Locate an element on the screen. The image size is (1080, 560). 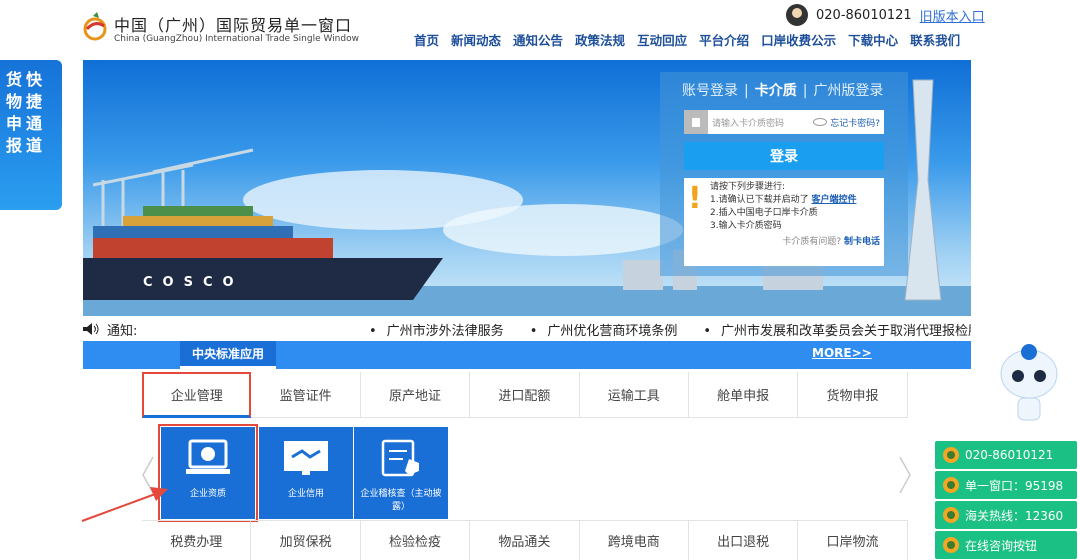
ad-char: 道 is located at coordinates (34, 145).